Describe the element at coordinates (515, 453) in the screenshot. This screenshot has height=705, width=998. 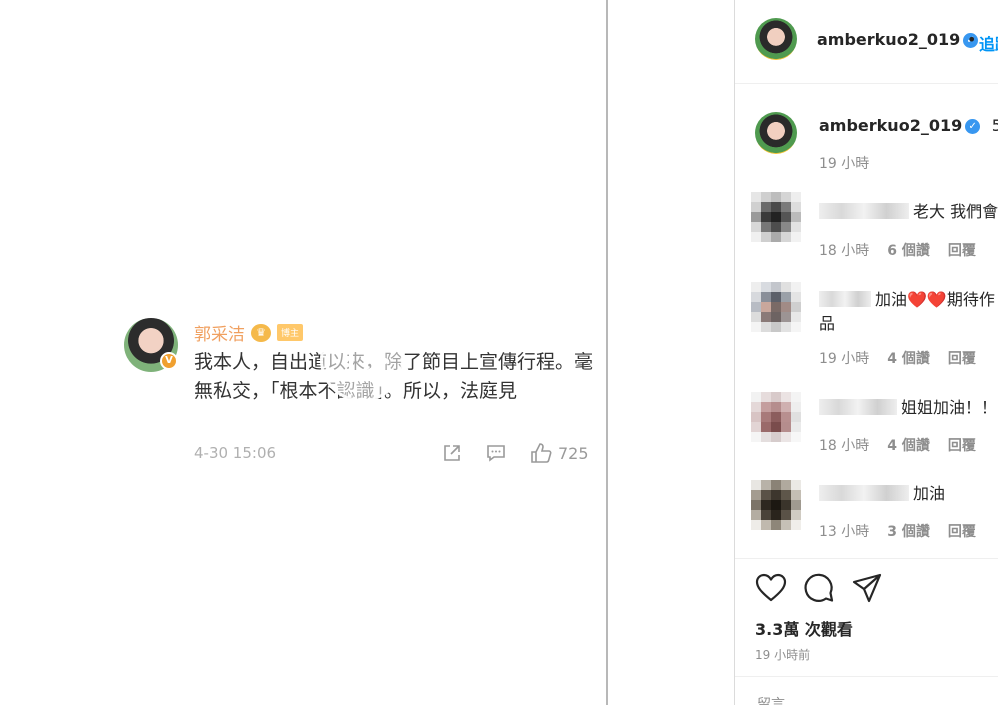
I see `weibo-actions: 725` at that location.